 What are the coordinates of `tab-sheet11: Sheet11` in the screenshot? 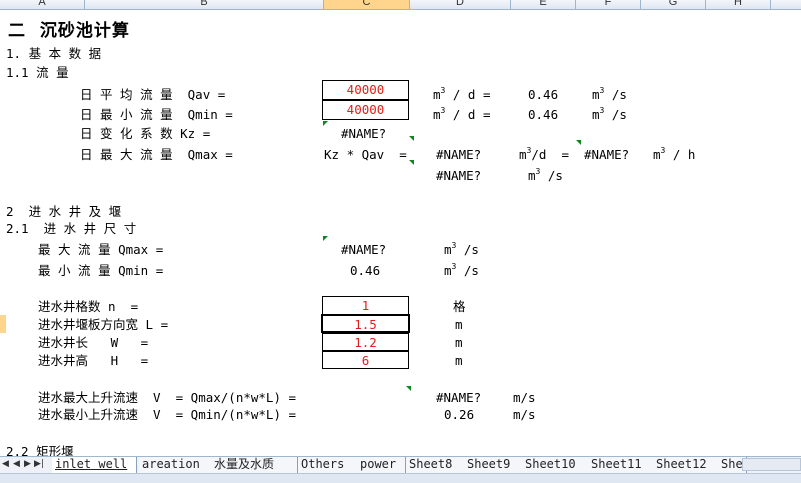 It's located at (621, 465).